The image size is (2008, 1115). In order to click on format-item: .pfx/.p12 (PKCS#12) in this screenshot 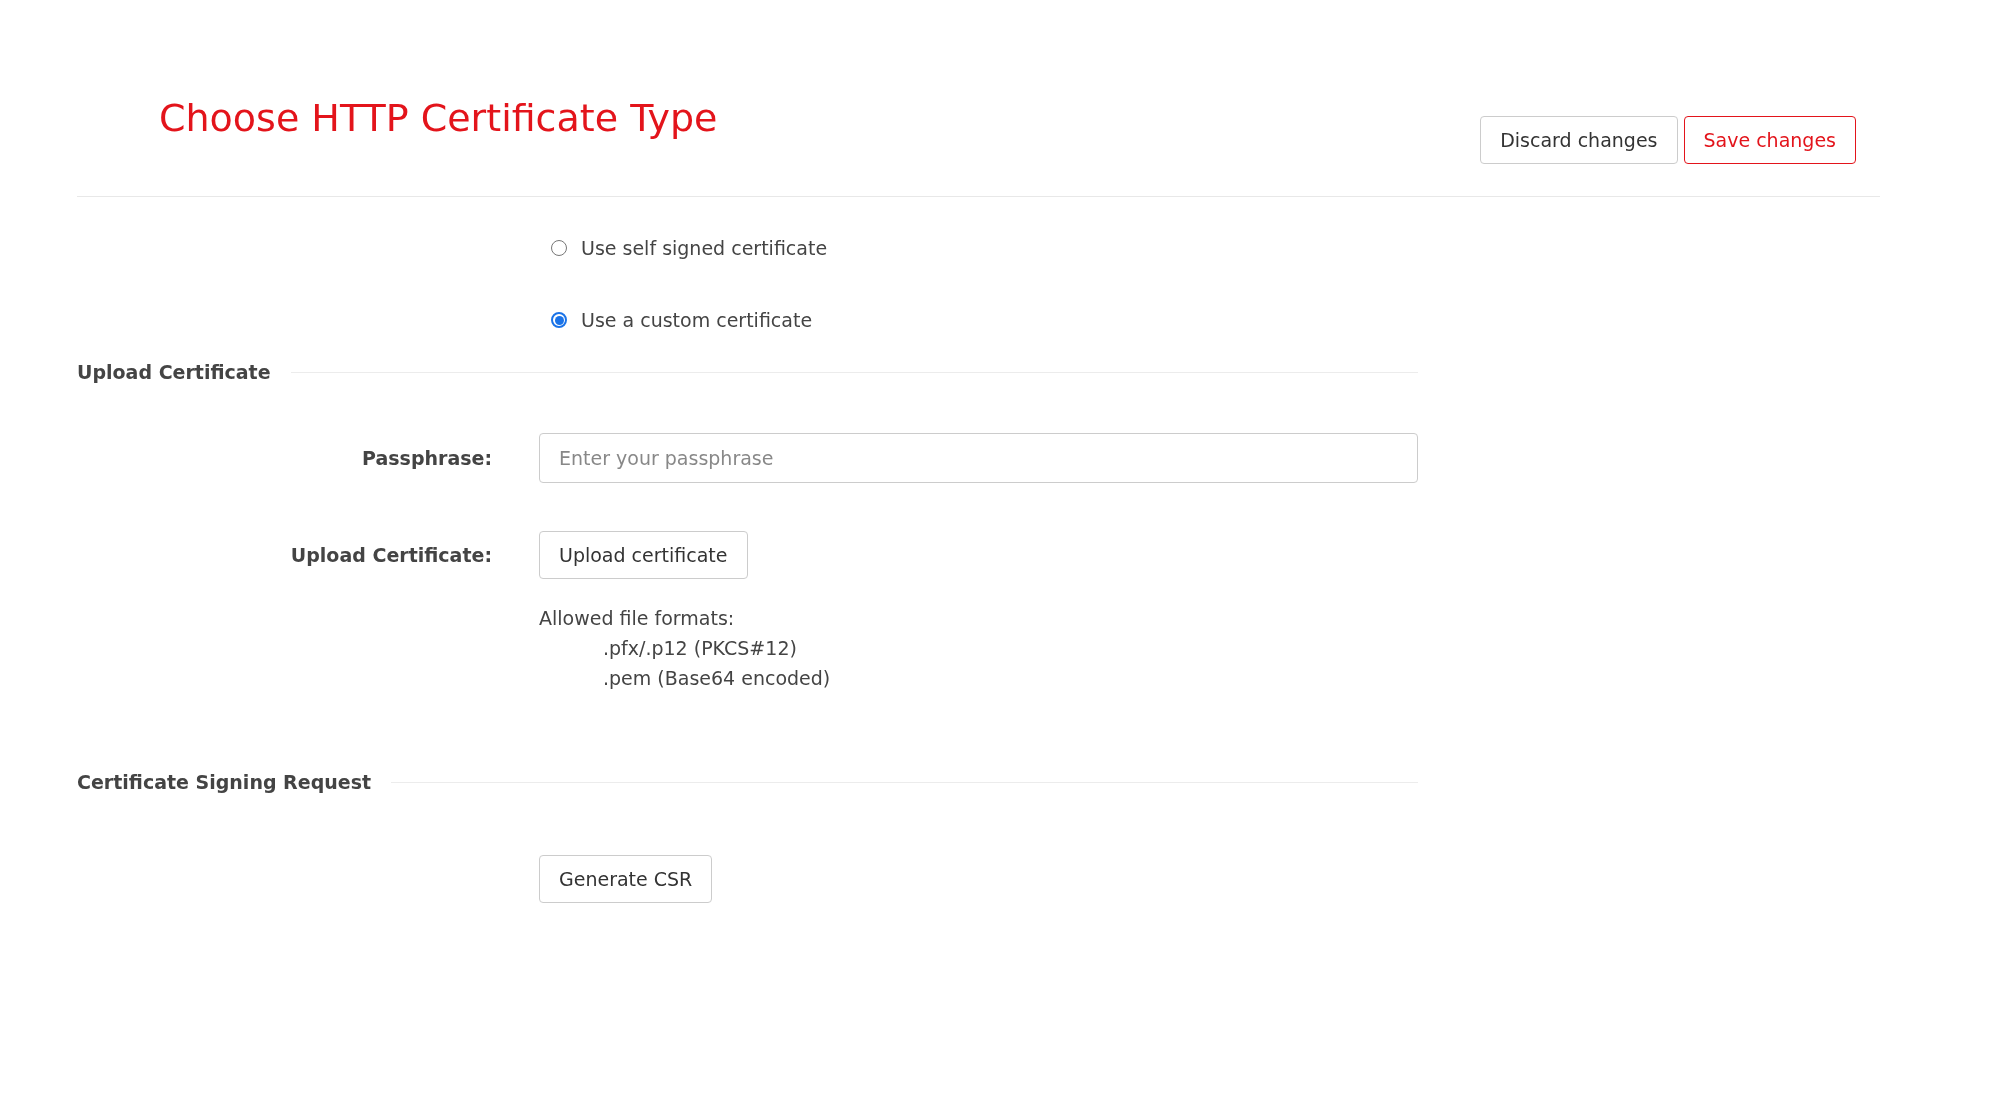, I will do `click(700, 648)`.